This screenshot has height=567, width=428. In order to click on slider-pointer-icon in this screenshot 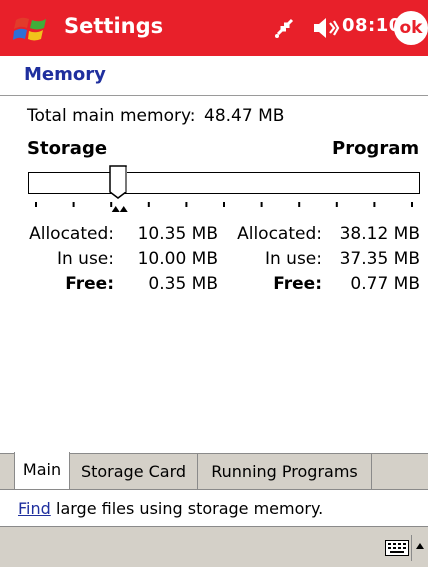, I will do `click(119, 209)`.